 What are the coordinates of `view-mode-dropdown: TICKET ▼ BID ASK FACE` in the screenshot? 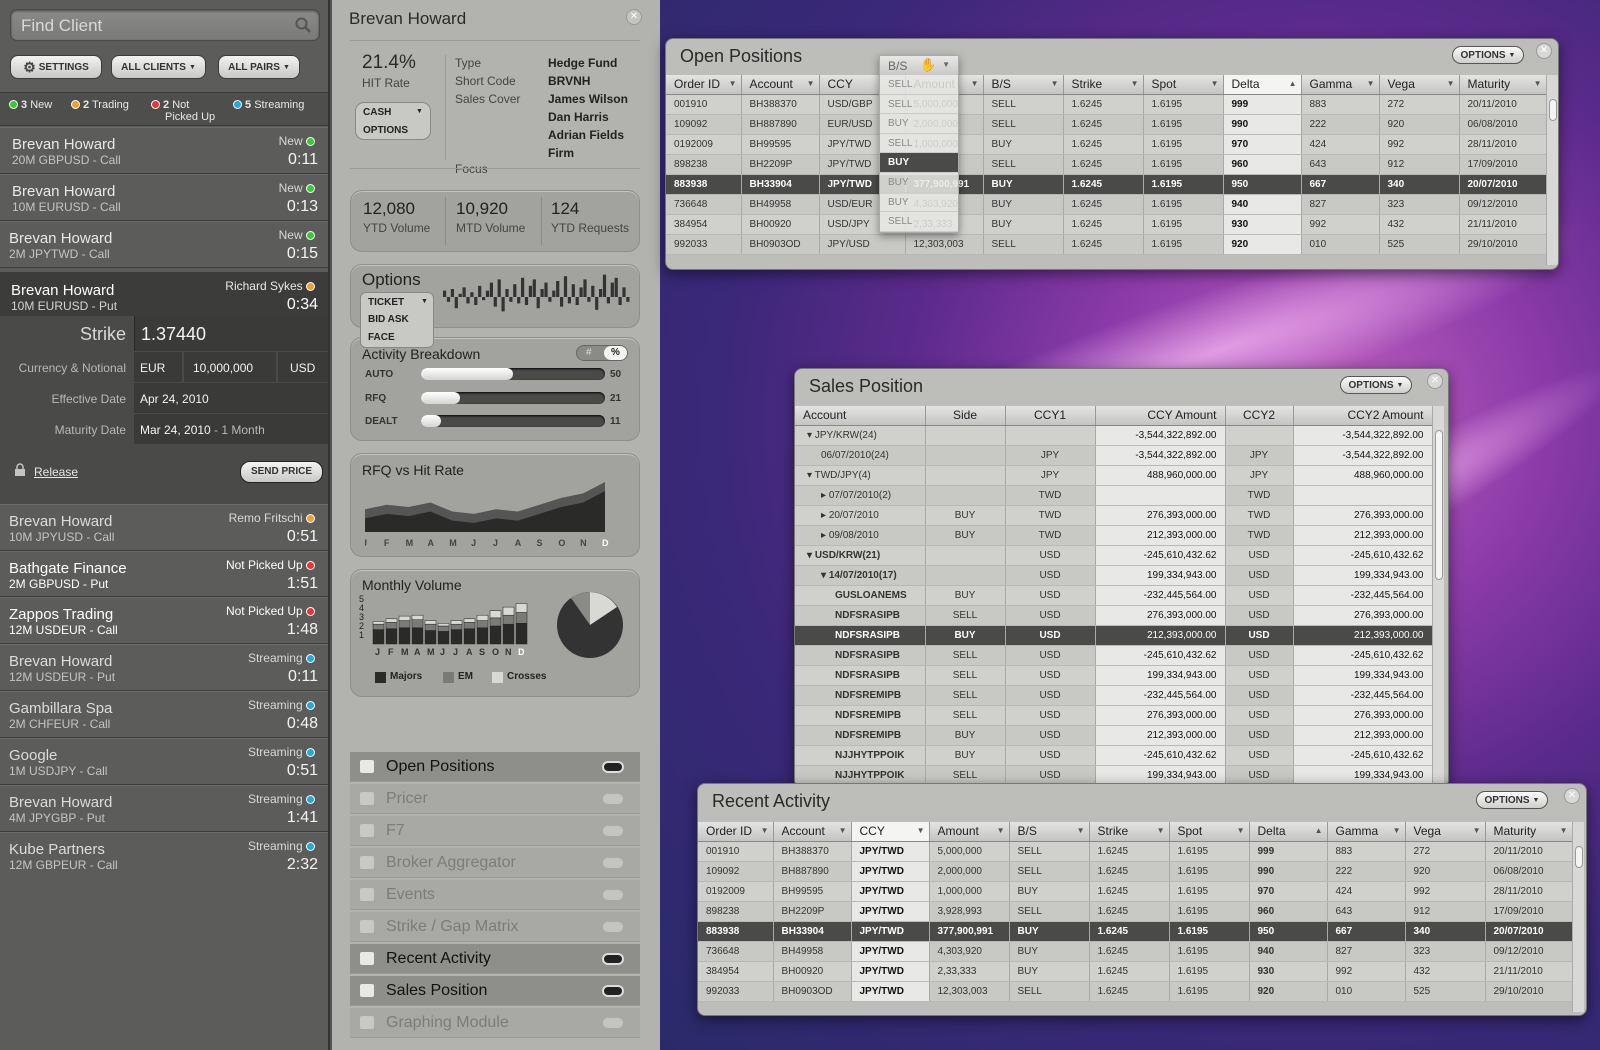 It's located at (397, 320).